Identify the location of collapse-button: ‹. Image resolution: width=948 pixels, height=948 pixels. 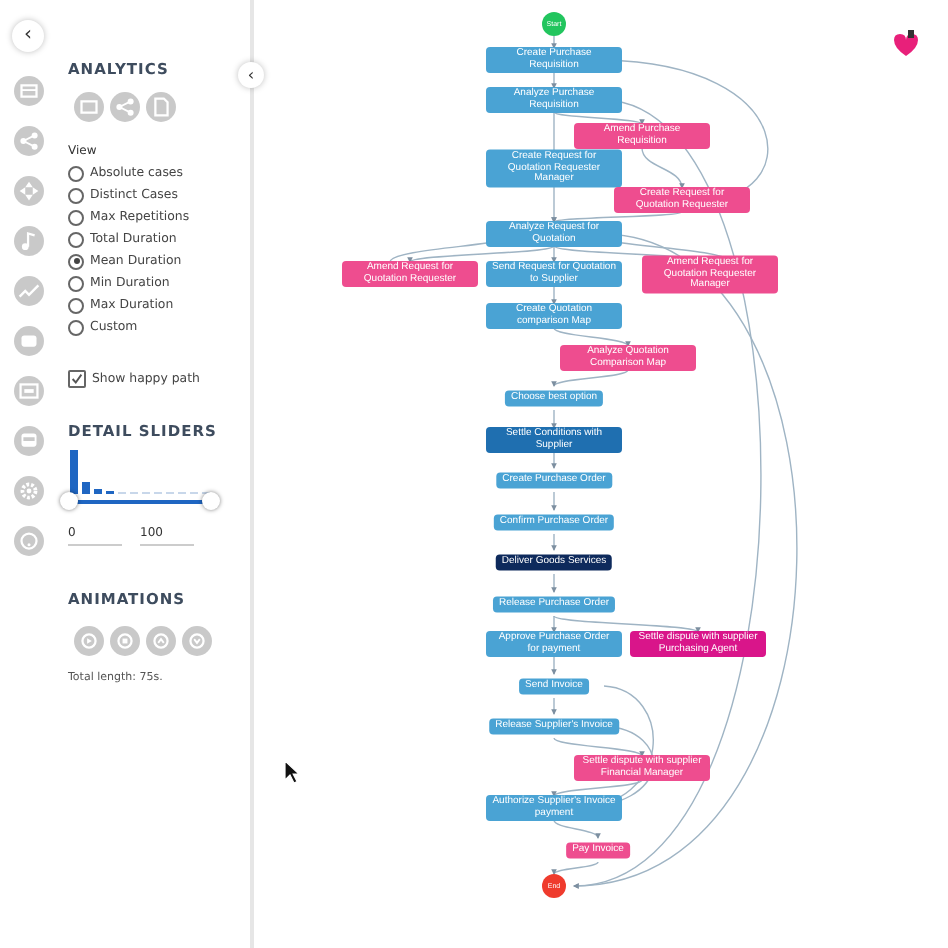
(251, 75).